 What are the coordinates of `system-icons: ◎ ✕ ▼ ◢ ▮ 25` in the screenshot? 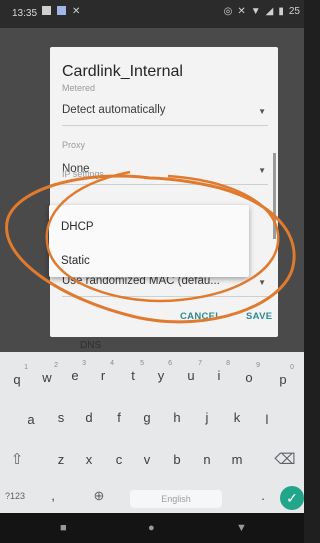 It's located at (262, 11).